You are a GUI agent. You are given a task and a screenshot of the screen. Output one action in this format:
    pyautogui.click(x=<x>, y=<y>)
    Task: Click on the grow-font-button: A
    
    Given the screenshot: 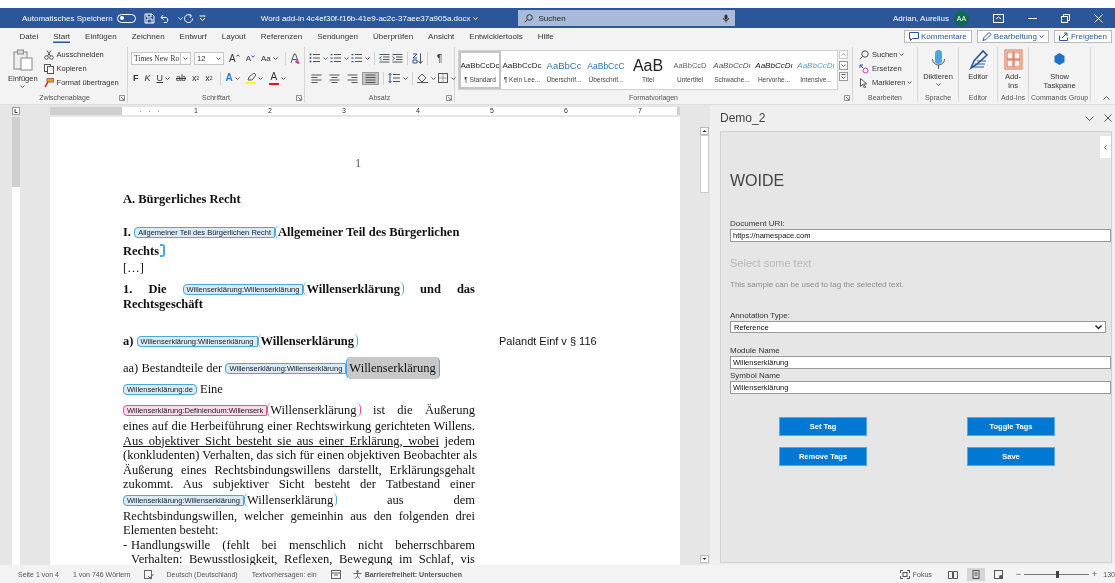 What is the action you would take?
    pyautogui.click(x=234, y=58)
    